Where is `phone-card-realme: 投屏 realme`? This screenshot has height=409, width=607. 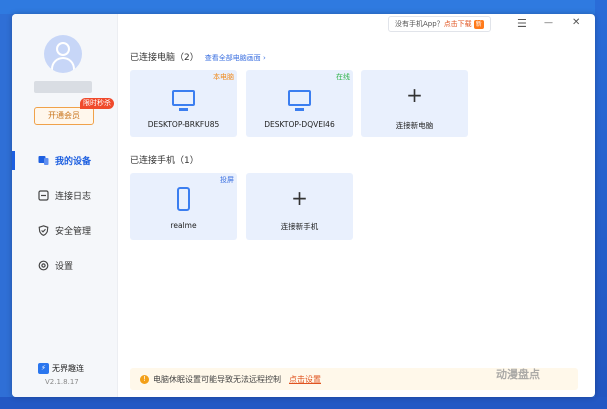 phone-card-realme: 投屏 realme is located at coordinates (183, 206).